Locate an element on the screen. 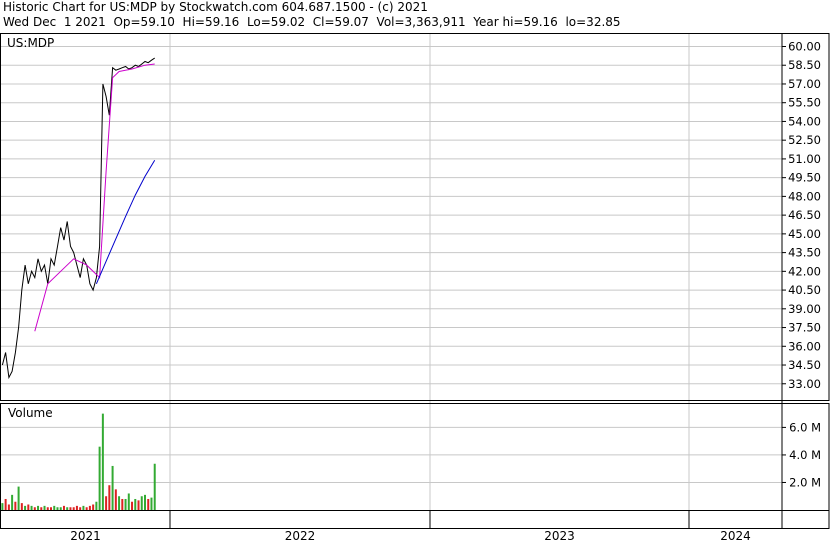  price-tick-label: 37.50 is located at coordinates (804, 328).